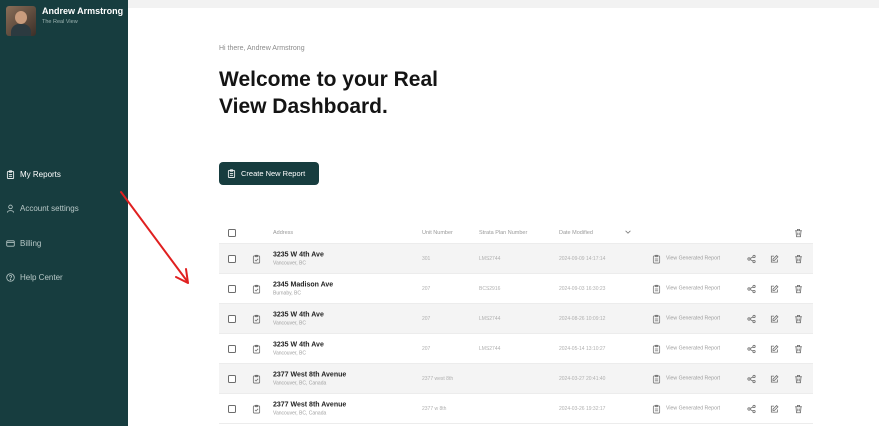 This screenshot has height=426, width=879. Describe the element at coordinates (283, 233) in the screenshot. I see `column-header-address: Address` at that location.